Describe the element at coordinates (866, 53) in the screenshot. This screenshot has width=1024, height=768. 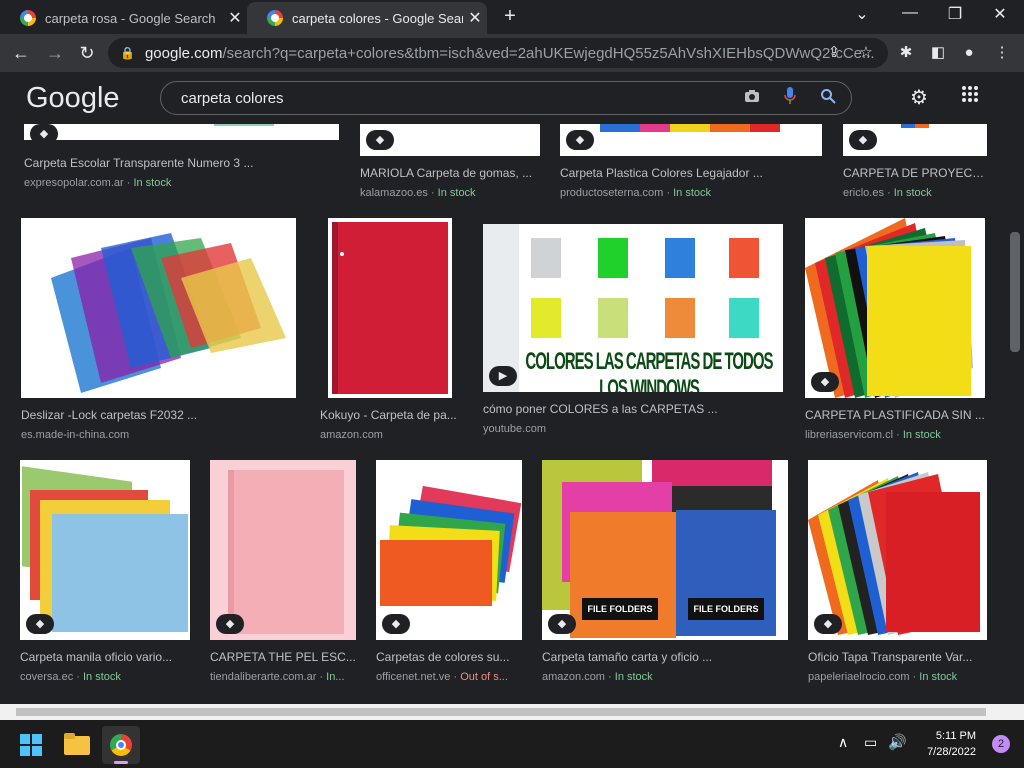
I see `bookmark-star-icon: ☆` at that location.